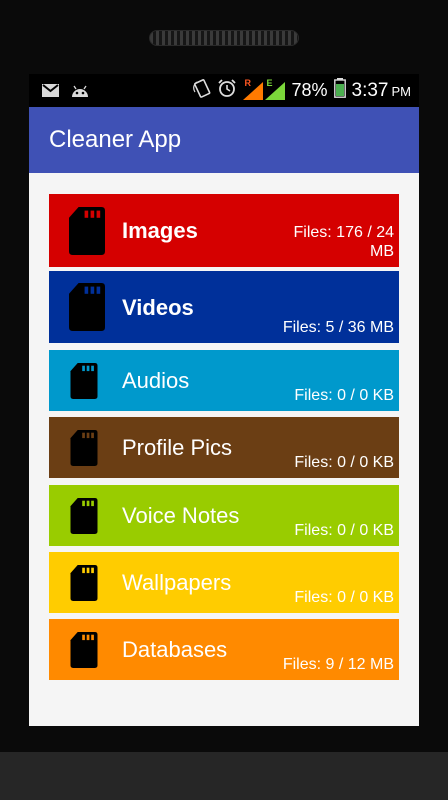 This screenshot has width=448, height=800. I want to click on category-label: Videos, so click(158, 307).